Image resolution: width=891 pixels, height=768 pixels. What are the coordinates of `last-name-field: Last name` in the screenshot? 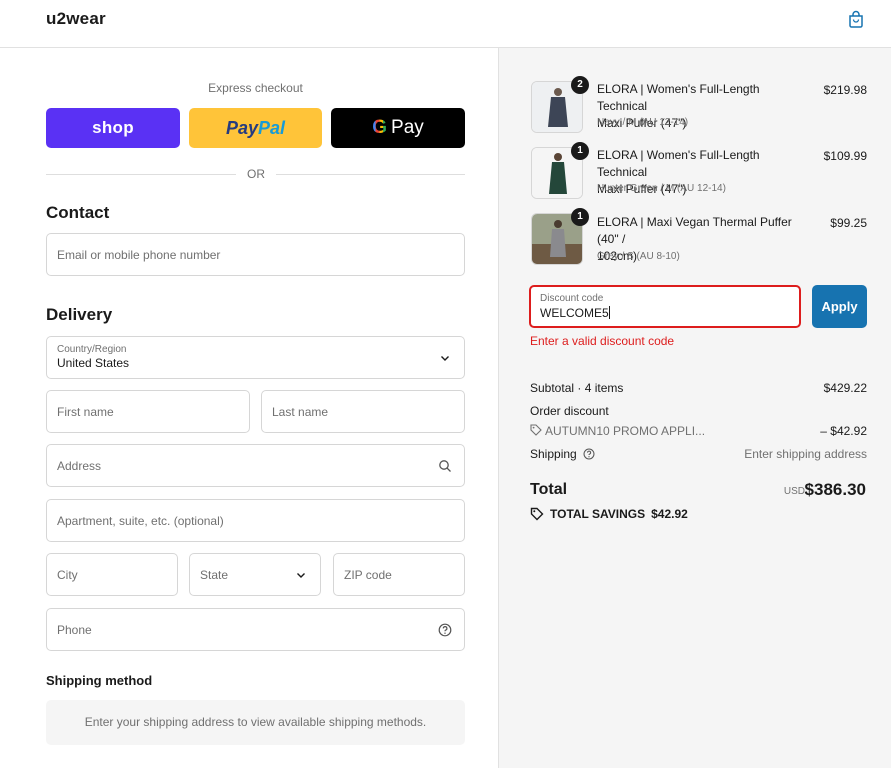 It's located at (363, 411).